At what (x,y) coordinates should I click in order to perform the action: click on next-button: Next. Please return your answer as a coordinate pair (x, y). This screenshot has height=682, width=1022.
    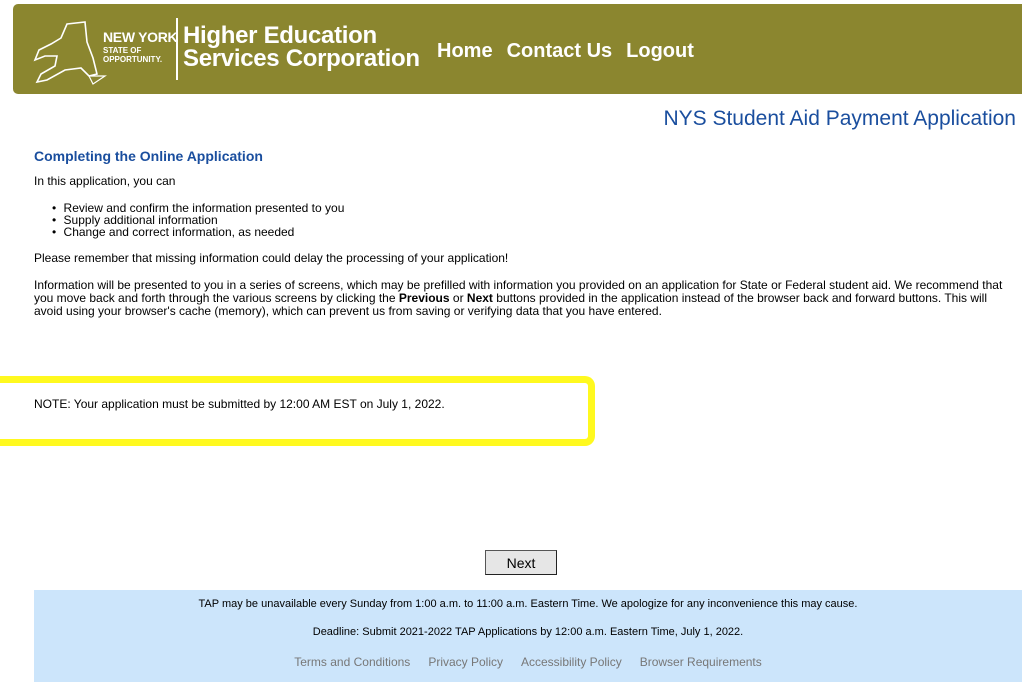
    Looking at the image, I should click on (521, 562).